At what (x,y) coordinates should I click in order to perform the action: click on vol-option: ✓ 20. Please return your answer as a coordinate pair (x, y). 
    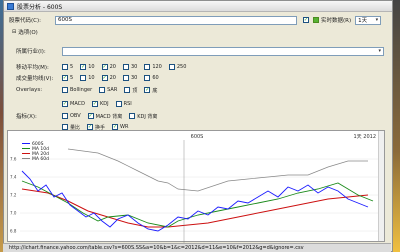
    Looking at the image, I should click on (108, 78).